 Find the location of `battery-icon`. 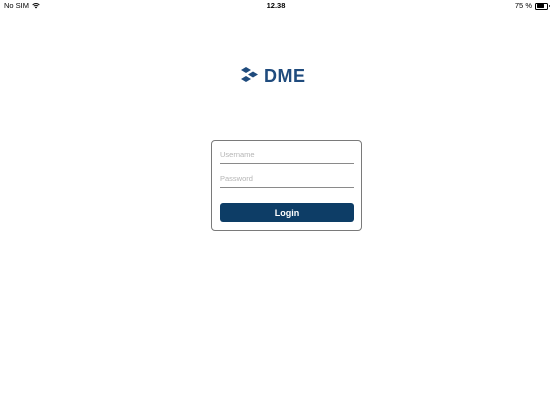

battery-icon is located at coordinates (542, 6).